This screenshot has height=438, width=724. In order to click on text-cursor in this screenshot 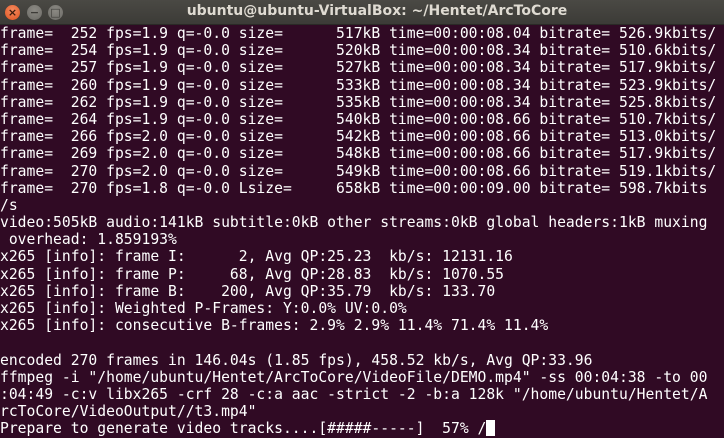, I will do `click(491, 428)`.